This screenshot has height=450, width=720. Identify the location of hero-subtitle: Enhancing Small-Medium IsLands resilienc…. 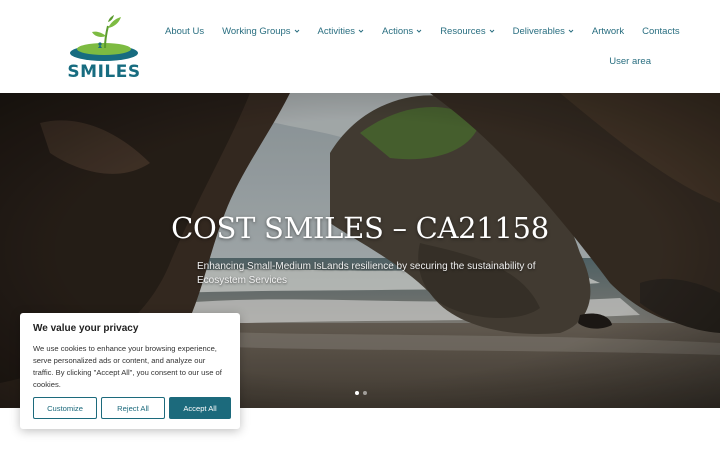
(366, 273).